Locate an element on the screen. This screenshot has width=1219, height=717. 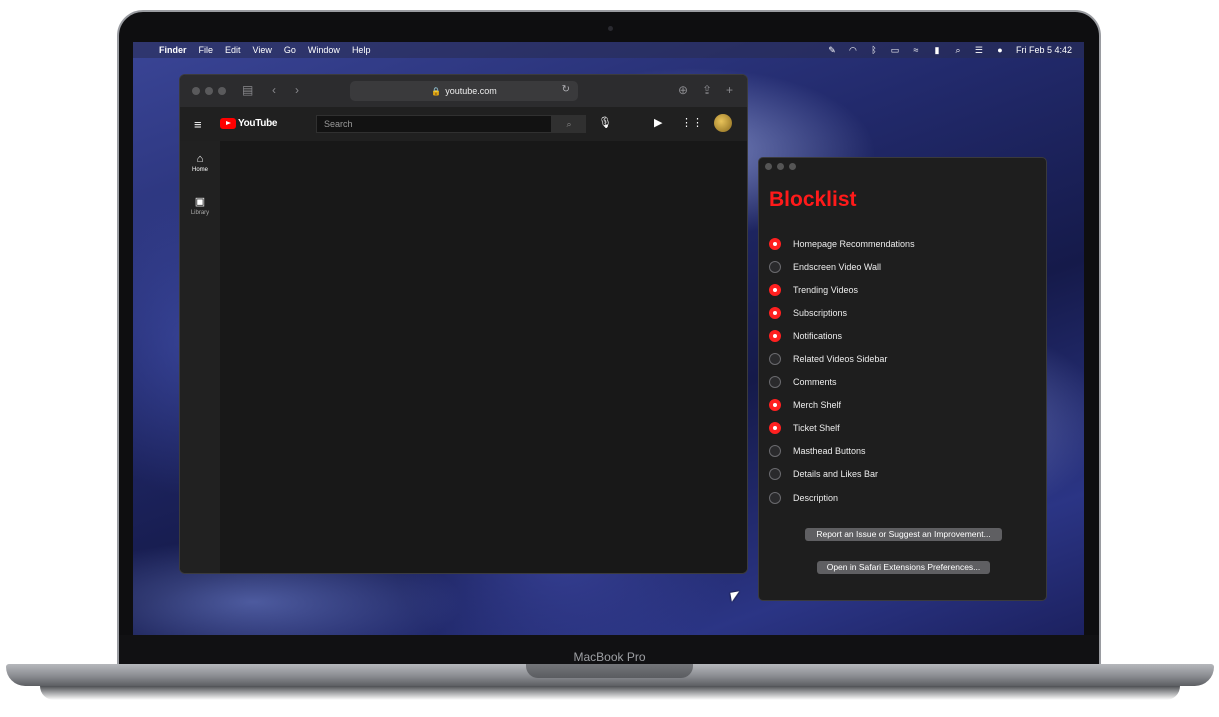
list-item: Merch Shelf is located at coordinates (842, 405).